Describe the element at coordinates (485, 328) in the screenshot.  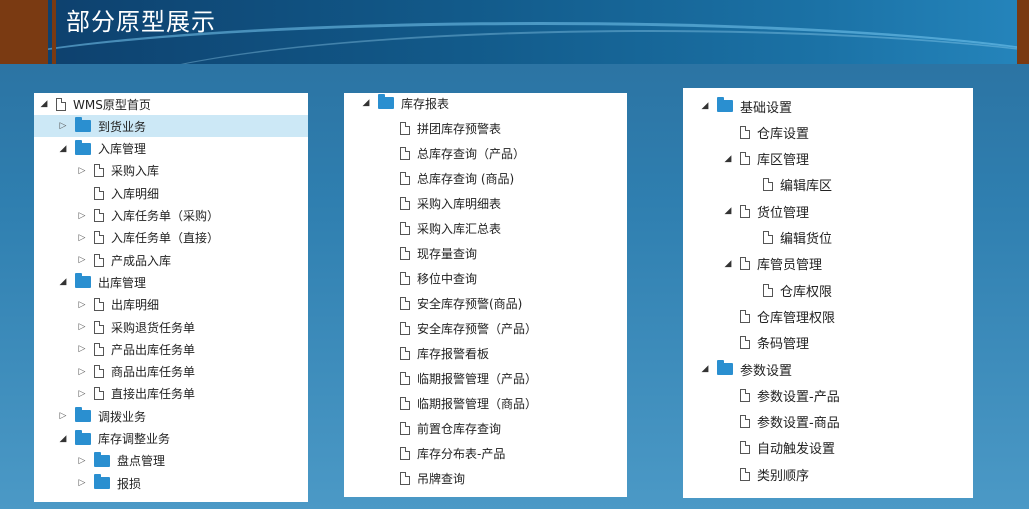
I see `tree-node: 安全库存预警（产品）` at that location.